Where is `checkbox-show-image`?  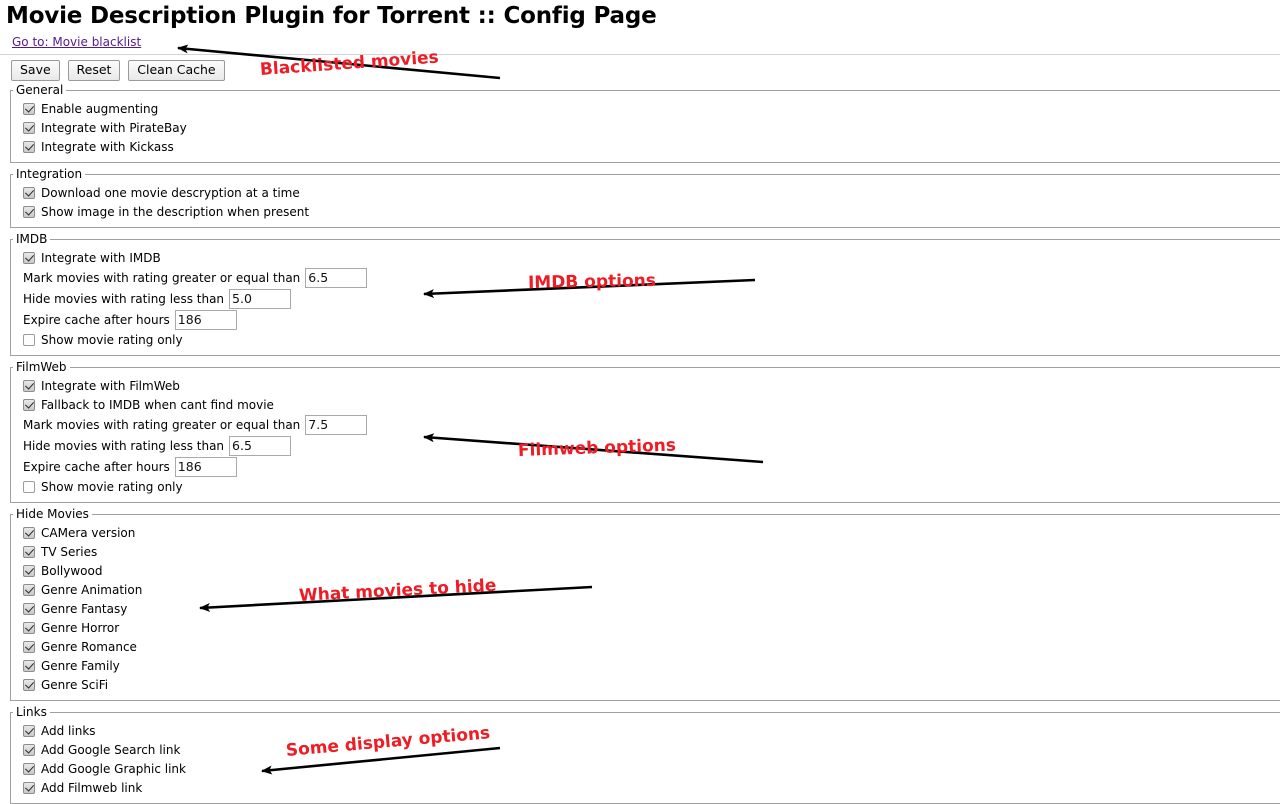 checkbox-show-image is located at coordinates (29, 211).